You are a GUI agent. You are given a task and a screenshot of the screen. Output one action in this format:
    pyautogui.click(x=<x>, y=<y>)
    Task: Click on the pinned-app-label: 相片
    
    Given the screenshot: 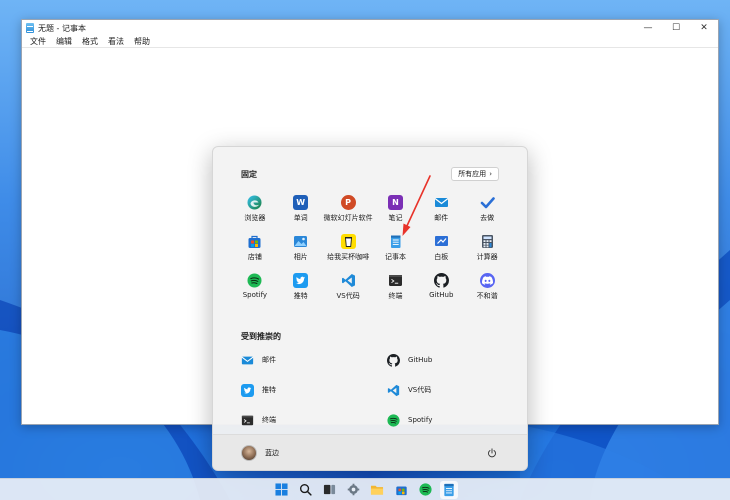 What is the action you would take?
    pyautogui.click(x=300, y=257)
    